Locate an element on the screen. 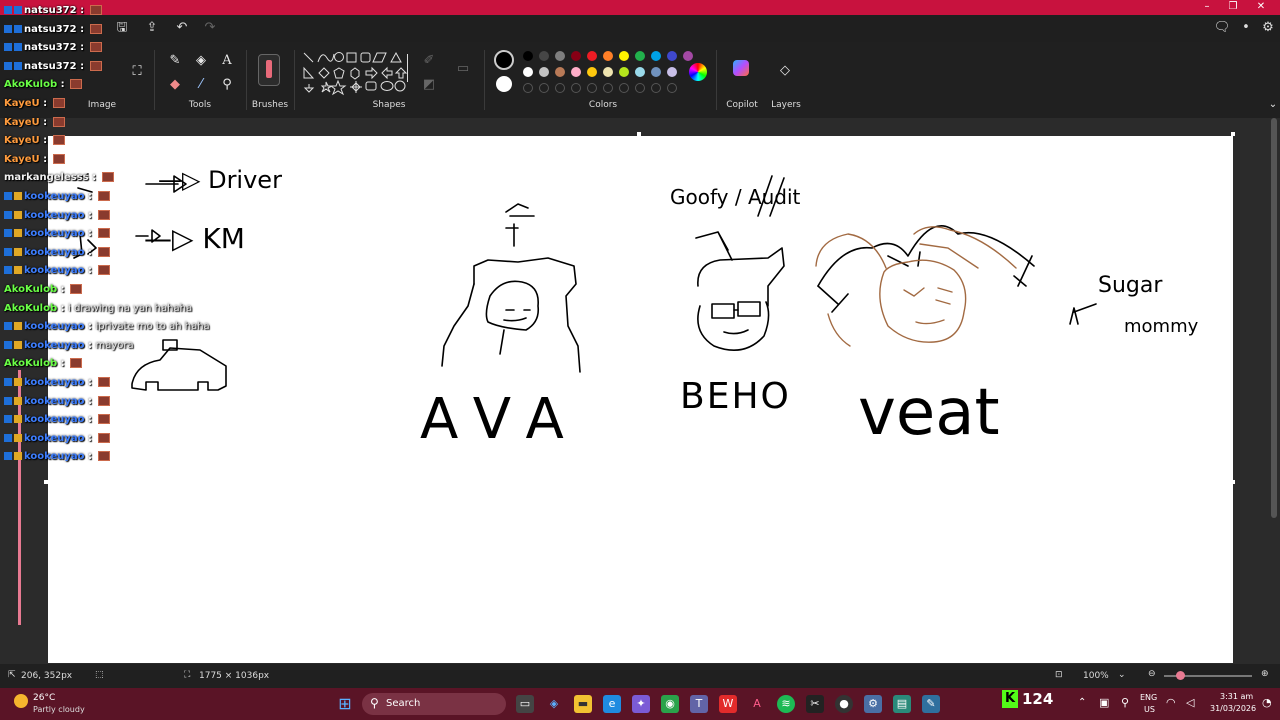  notifications-icon: 🗨 is located at coordinates (1222, 28).